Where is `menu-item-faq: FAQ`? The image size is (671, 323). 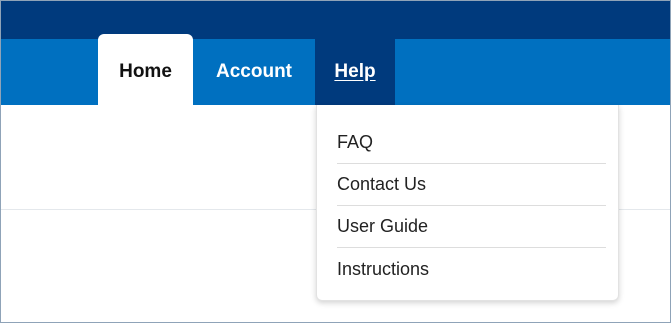 menu-item-faq: FAQ is located at coordinates (471, 143).